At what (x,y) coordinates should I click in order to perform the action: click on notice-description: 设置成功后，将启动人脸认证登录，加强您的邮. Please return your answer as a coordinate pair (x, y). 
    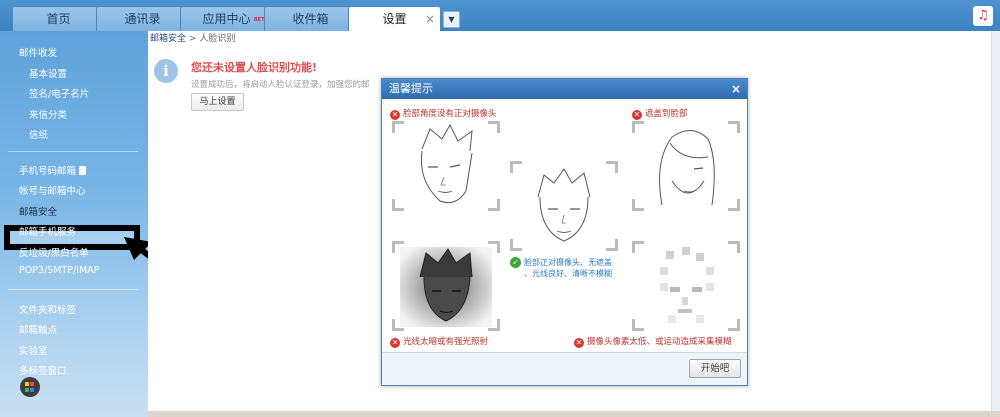
    Looking at the image, I should click on (280, 85).